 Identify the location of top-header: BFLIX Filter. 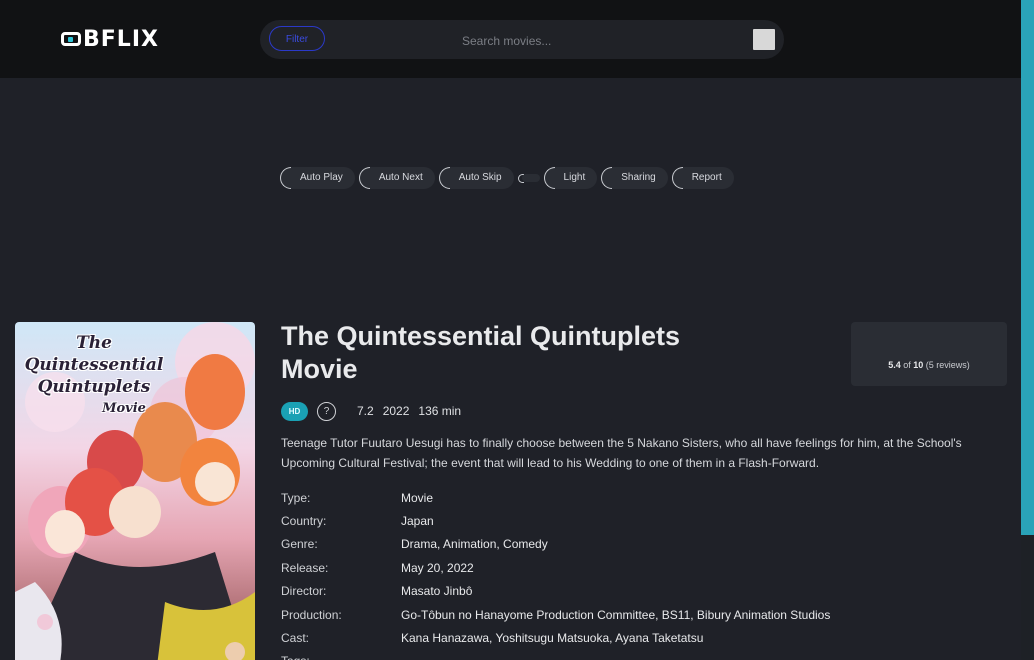
(510, 39).